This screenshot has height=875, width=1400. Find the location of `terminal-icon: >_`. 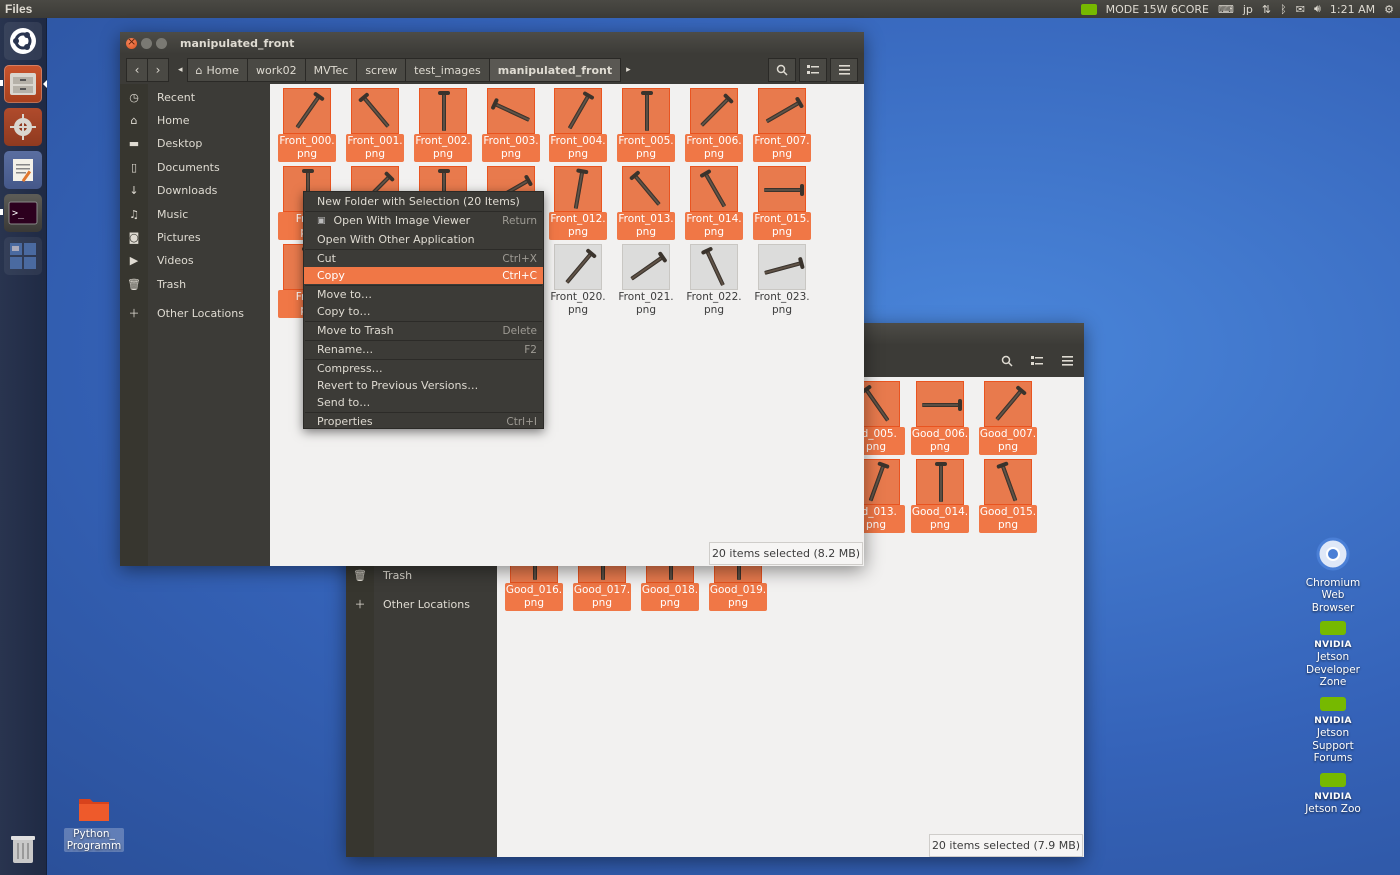

terminal-icon: >_ is located at coordinates (23, 213).